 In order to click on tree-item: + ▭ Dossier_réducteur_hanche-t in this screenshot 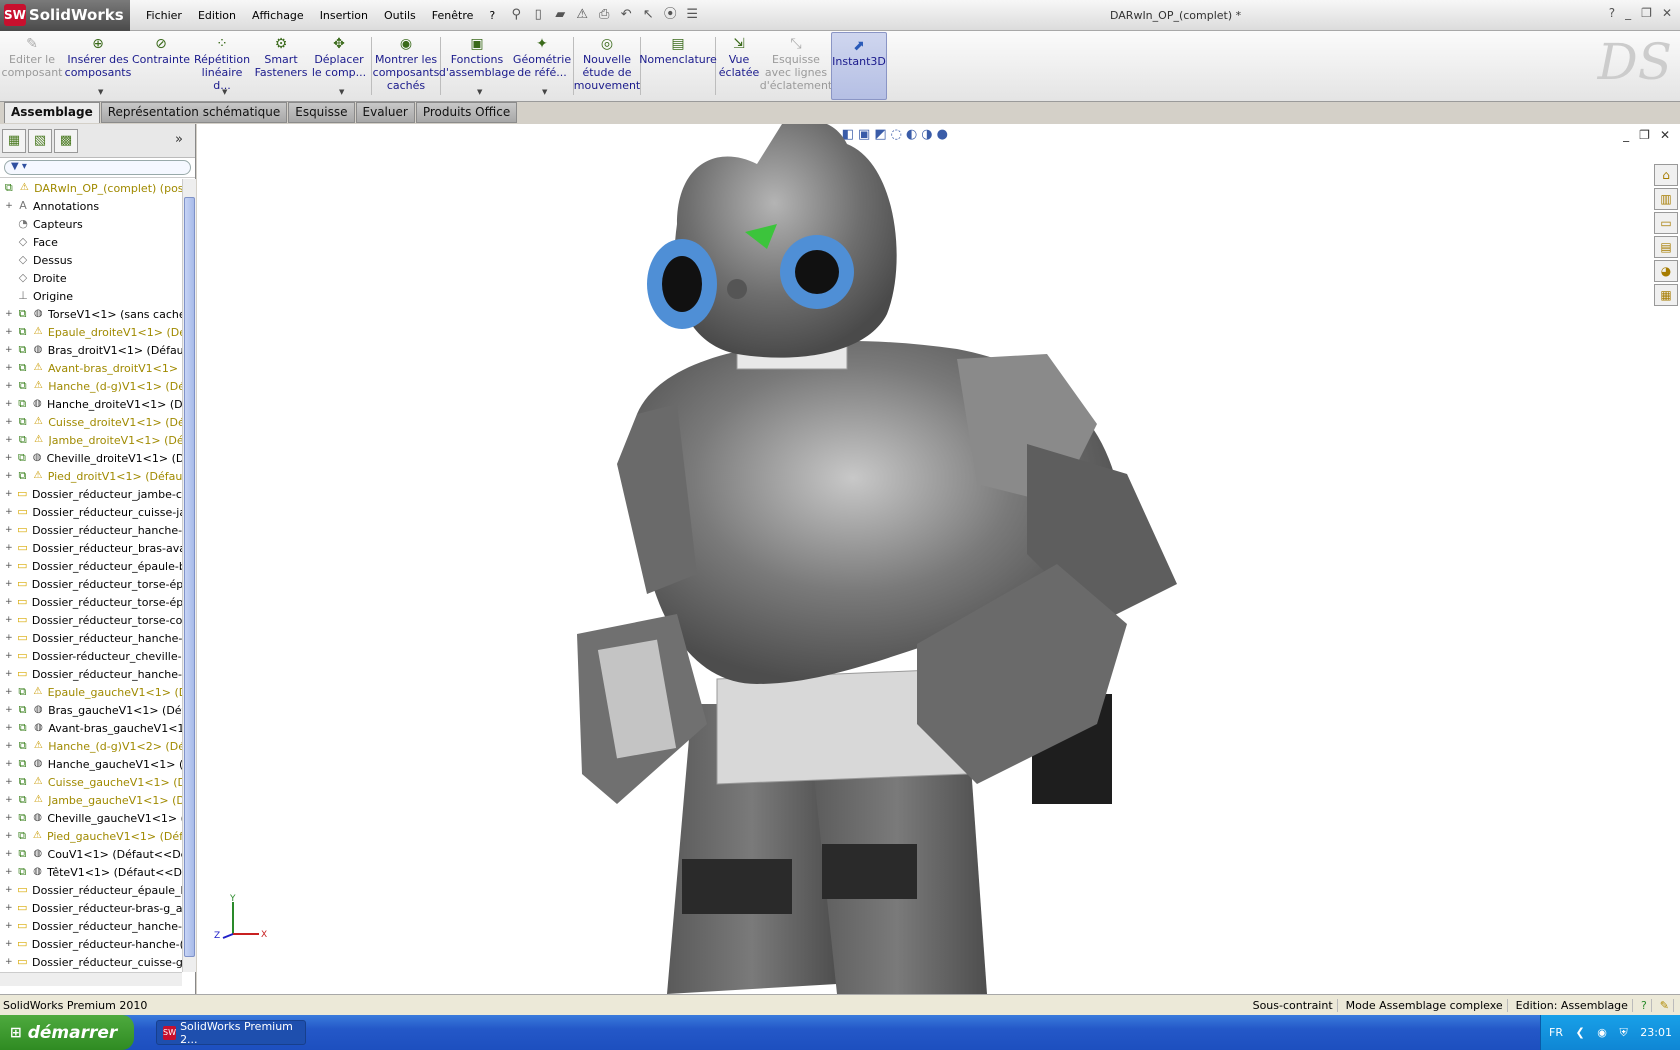, I will do `click(91, 638)`.